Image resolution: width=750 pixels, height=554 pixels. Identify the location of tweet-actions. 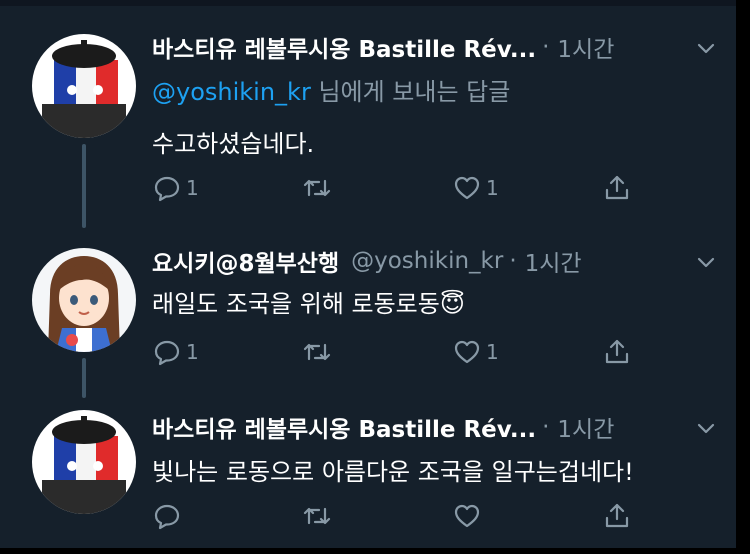
(397, 516).